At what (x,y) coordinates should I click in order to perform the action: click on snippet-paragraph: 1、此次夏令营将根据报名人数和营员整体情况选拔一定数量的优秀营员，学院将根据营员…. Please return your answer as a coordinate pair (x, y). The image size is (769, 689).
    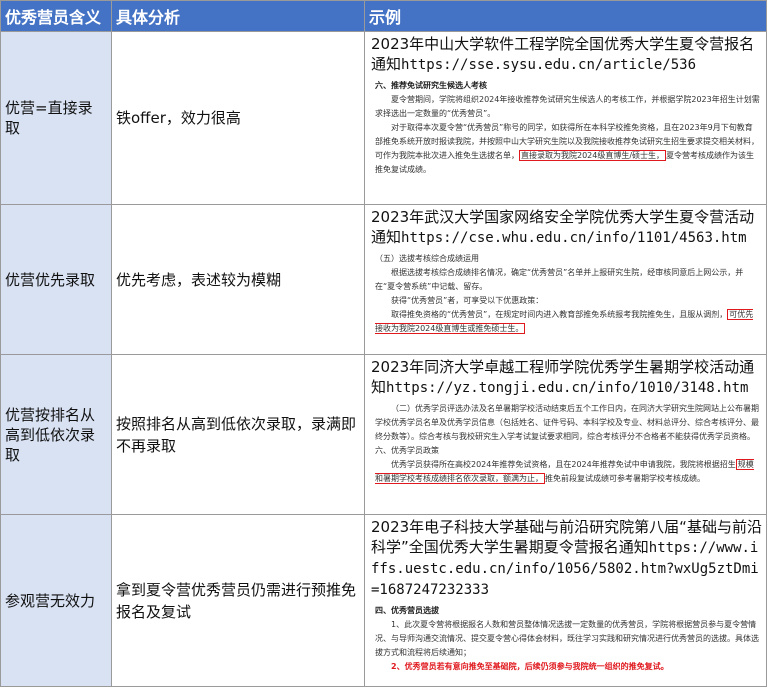
    Looking at the image, I should click on (567, 638).